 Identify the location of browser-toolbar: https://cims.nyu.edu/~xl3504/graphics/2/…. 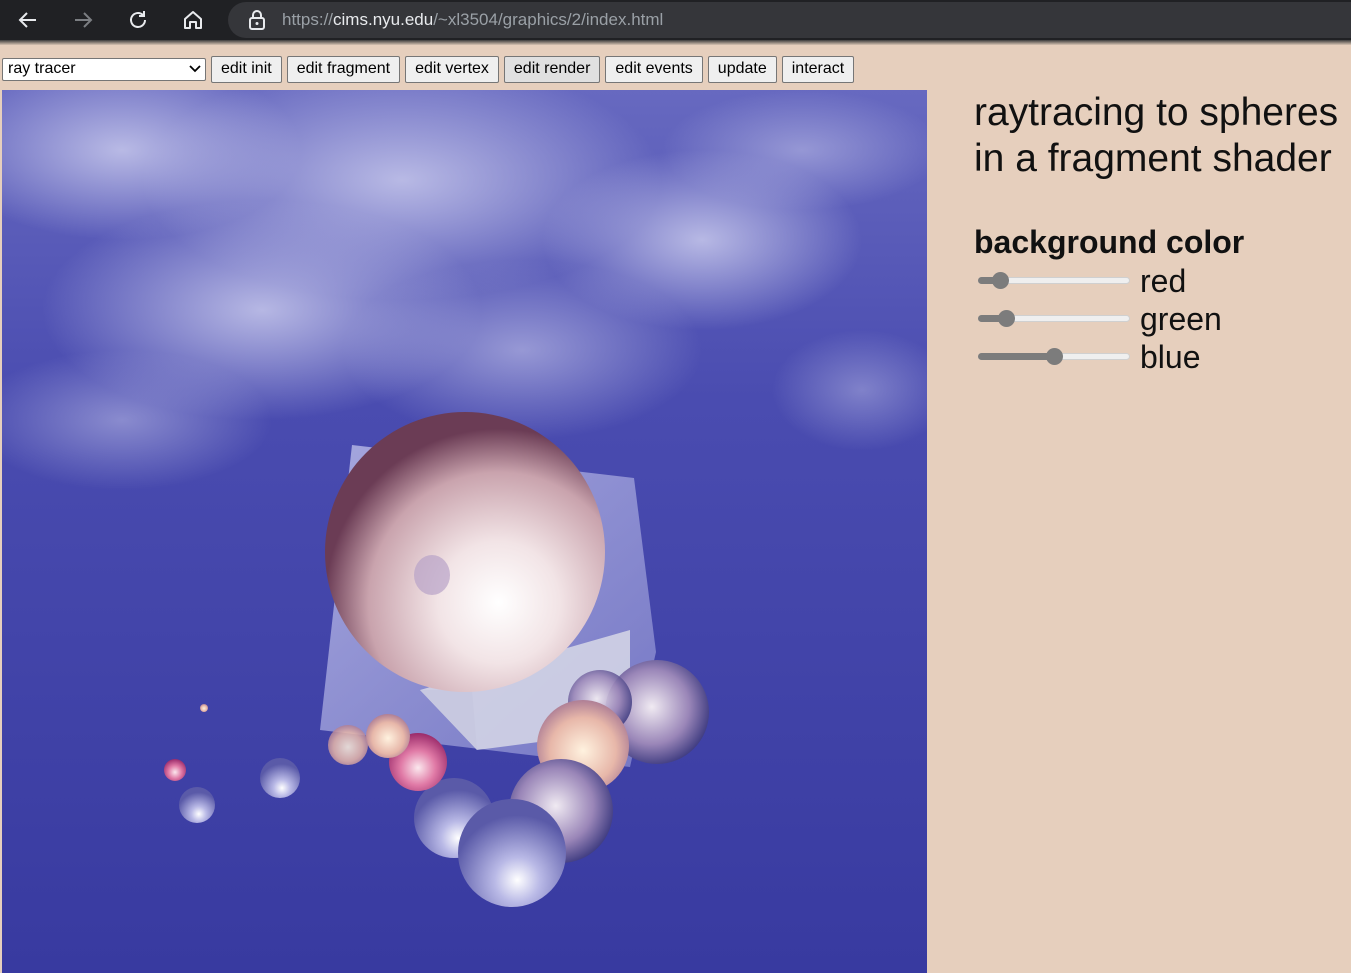
(675, 20).